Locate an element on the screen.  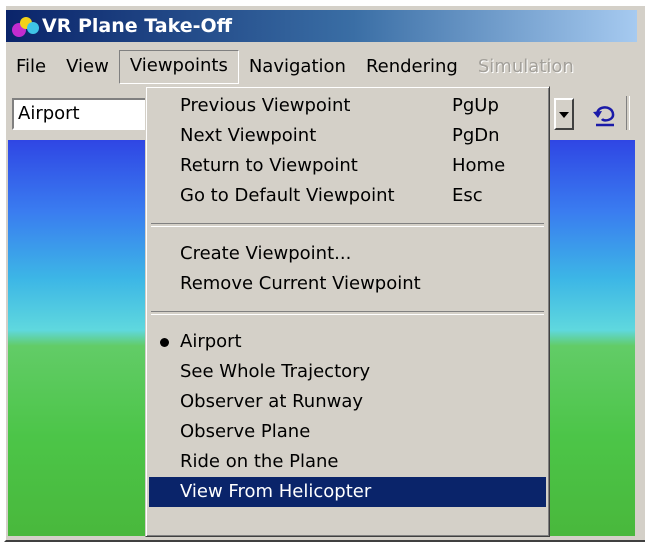
menu-view: View is located at coordinates (87, 67).